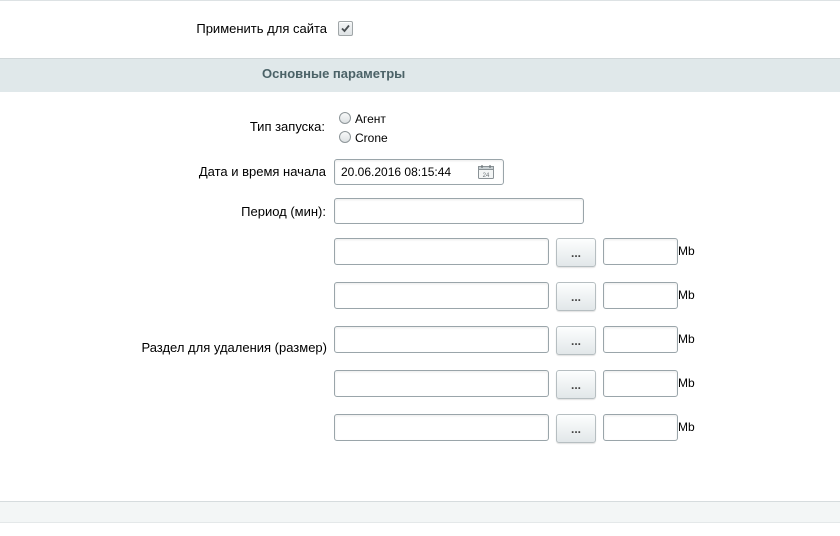 Image resolution: width=840 pixels, height=536 pixels. Describe the element at coordinates (420, 522) in the screenshot. I see `footer-divider-bottom` at that location.